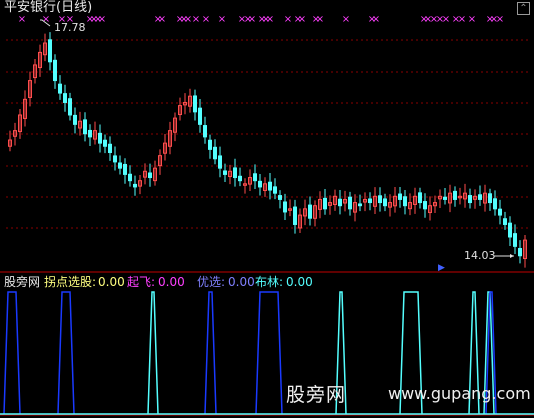  What do you see at coordinates (141, 282) in the screenshot?
I see `indicator-qifei-text: 起飞:` at bounding box center [141, 282].